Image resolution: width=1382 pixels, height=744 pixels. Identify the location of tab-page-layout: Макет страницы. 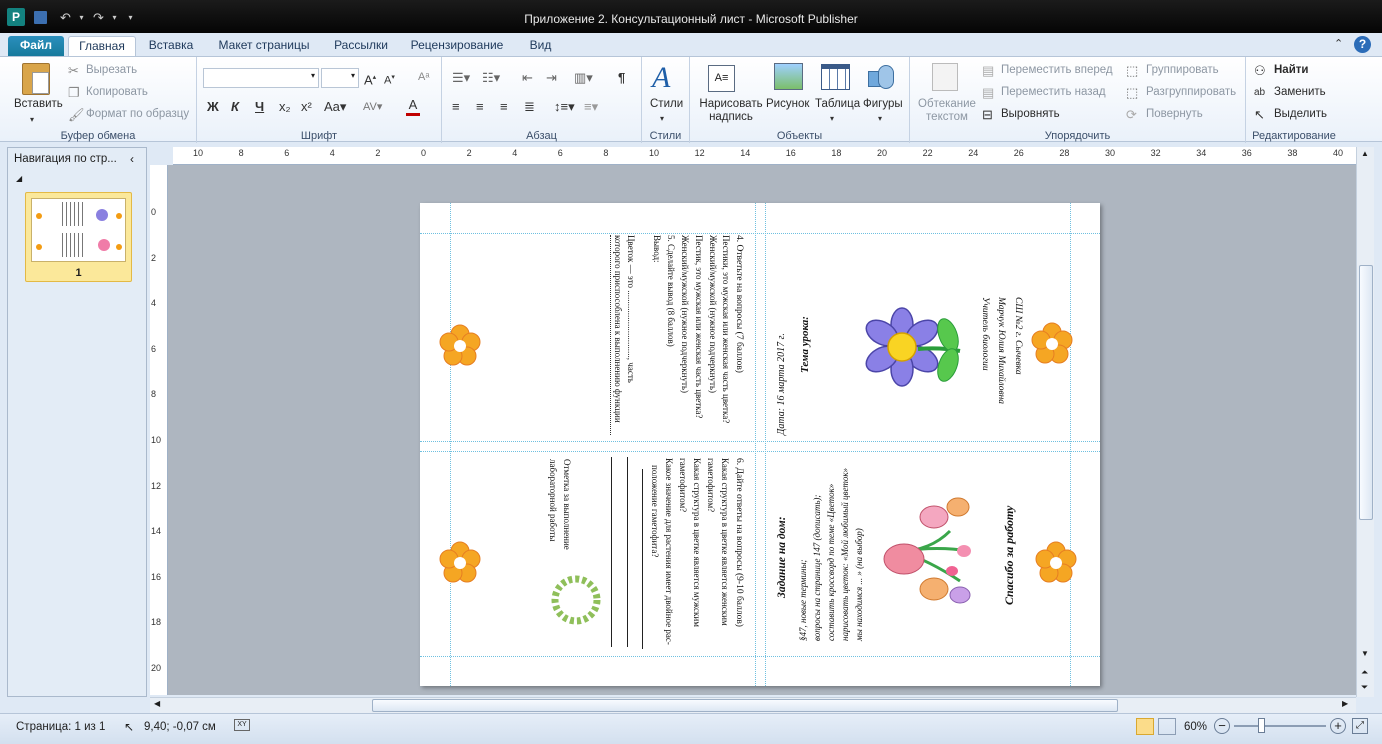
(264, 46).